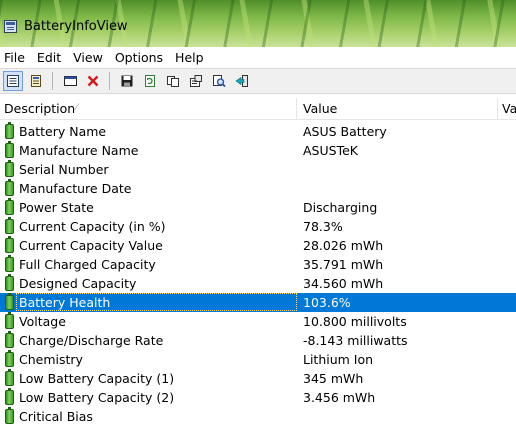  What do you see at coordinates (343, 283) in the screenshot?
I see `item-value: 34.560 mWh` at bounding box center [343, 283].